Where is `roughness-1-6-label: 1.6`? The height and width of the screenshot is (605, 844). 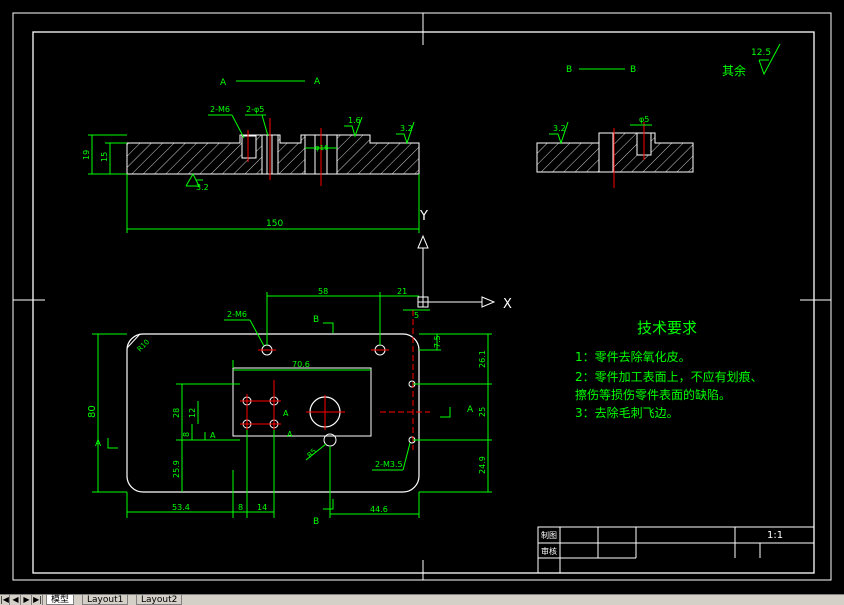
roughness-1-6-label: 1.6 is located at coordinates (354, 120).